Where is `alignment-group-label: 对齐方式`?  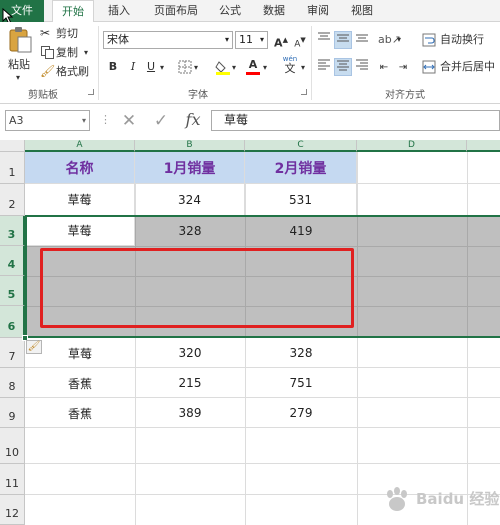
alignment-group-label: 对齐方式 is located at coordinates (405, 95).